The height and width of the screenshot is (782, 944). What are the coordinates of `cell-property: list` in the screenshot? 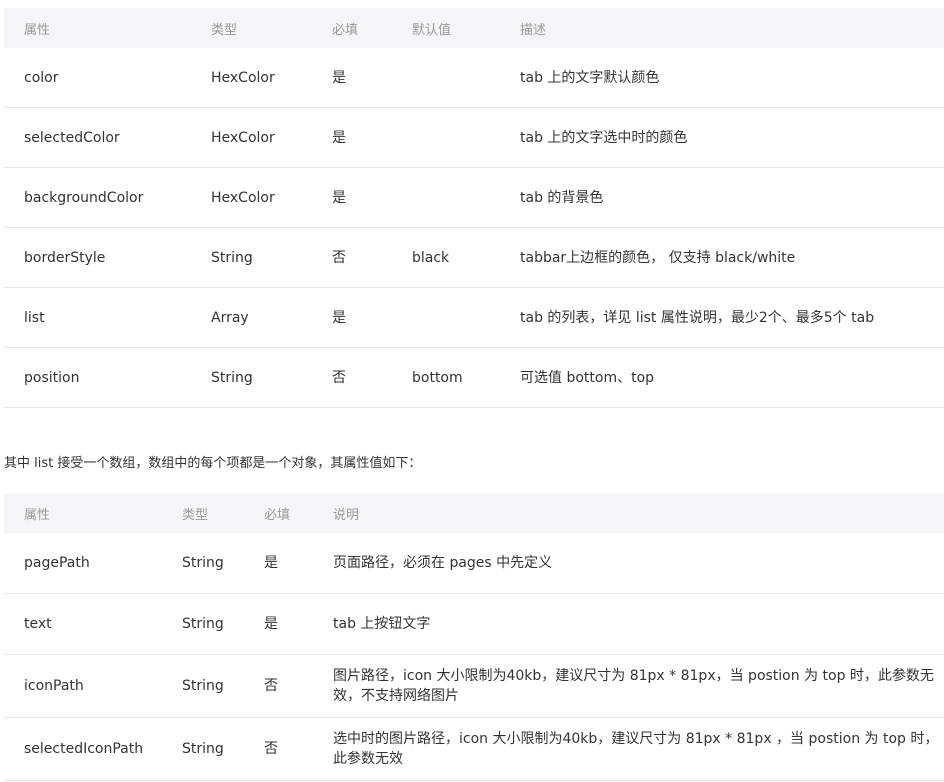 It's located at (97, 317).